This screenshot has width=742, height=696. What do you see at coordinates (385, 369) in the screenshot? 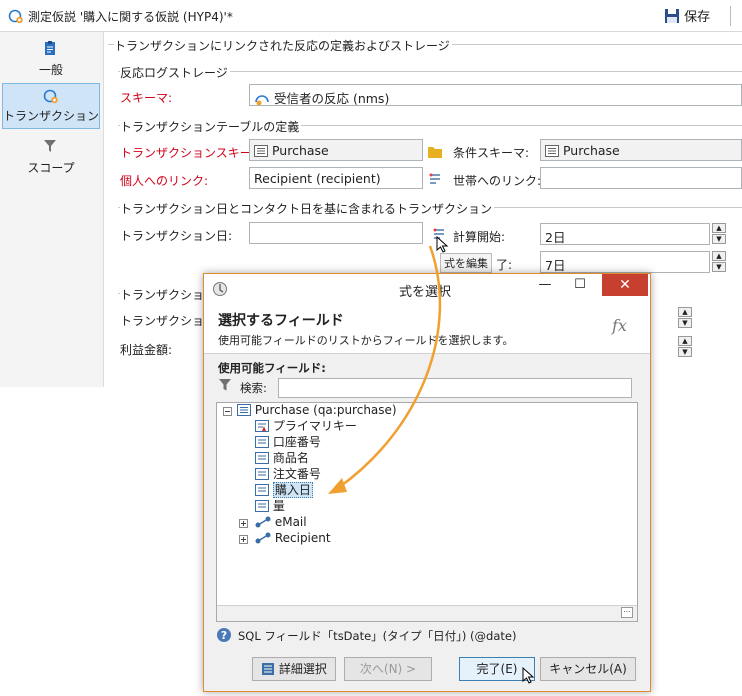
I see `annotation-arrow` at bounding box center [385, 369].